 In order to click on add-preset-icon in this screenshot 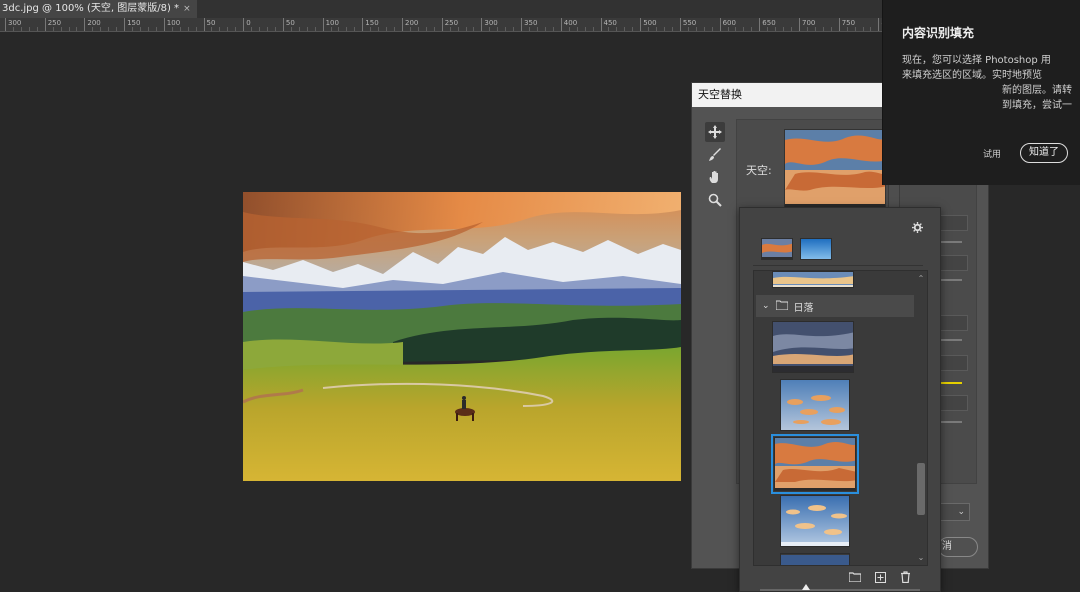, I will do `click(880, 577)`.